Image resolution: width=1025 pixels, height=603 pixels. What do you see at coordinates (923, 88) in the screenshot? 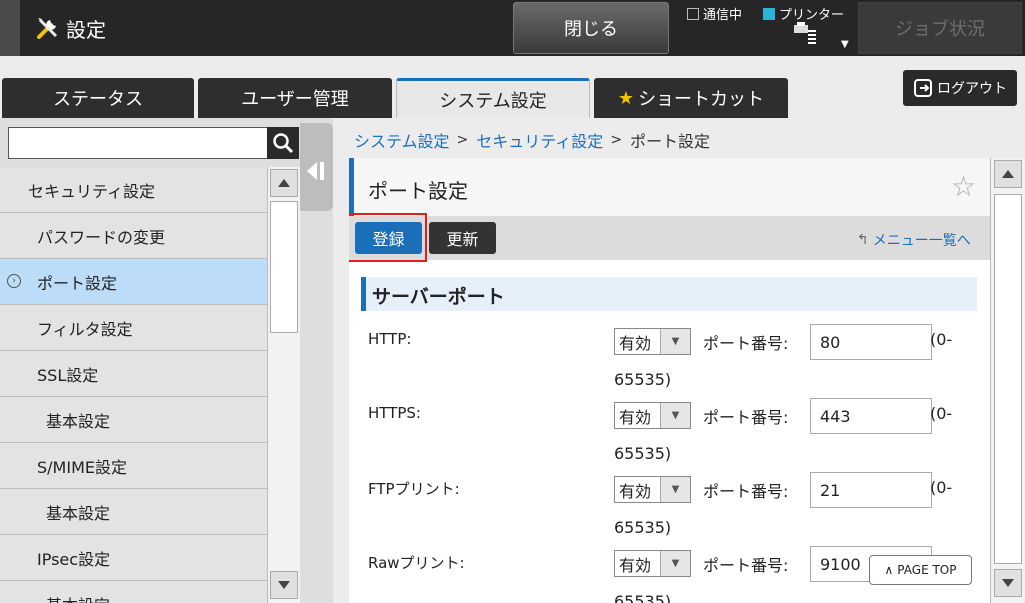
I see `logout-icon` at bounding box center [923, 88].